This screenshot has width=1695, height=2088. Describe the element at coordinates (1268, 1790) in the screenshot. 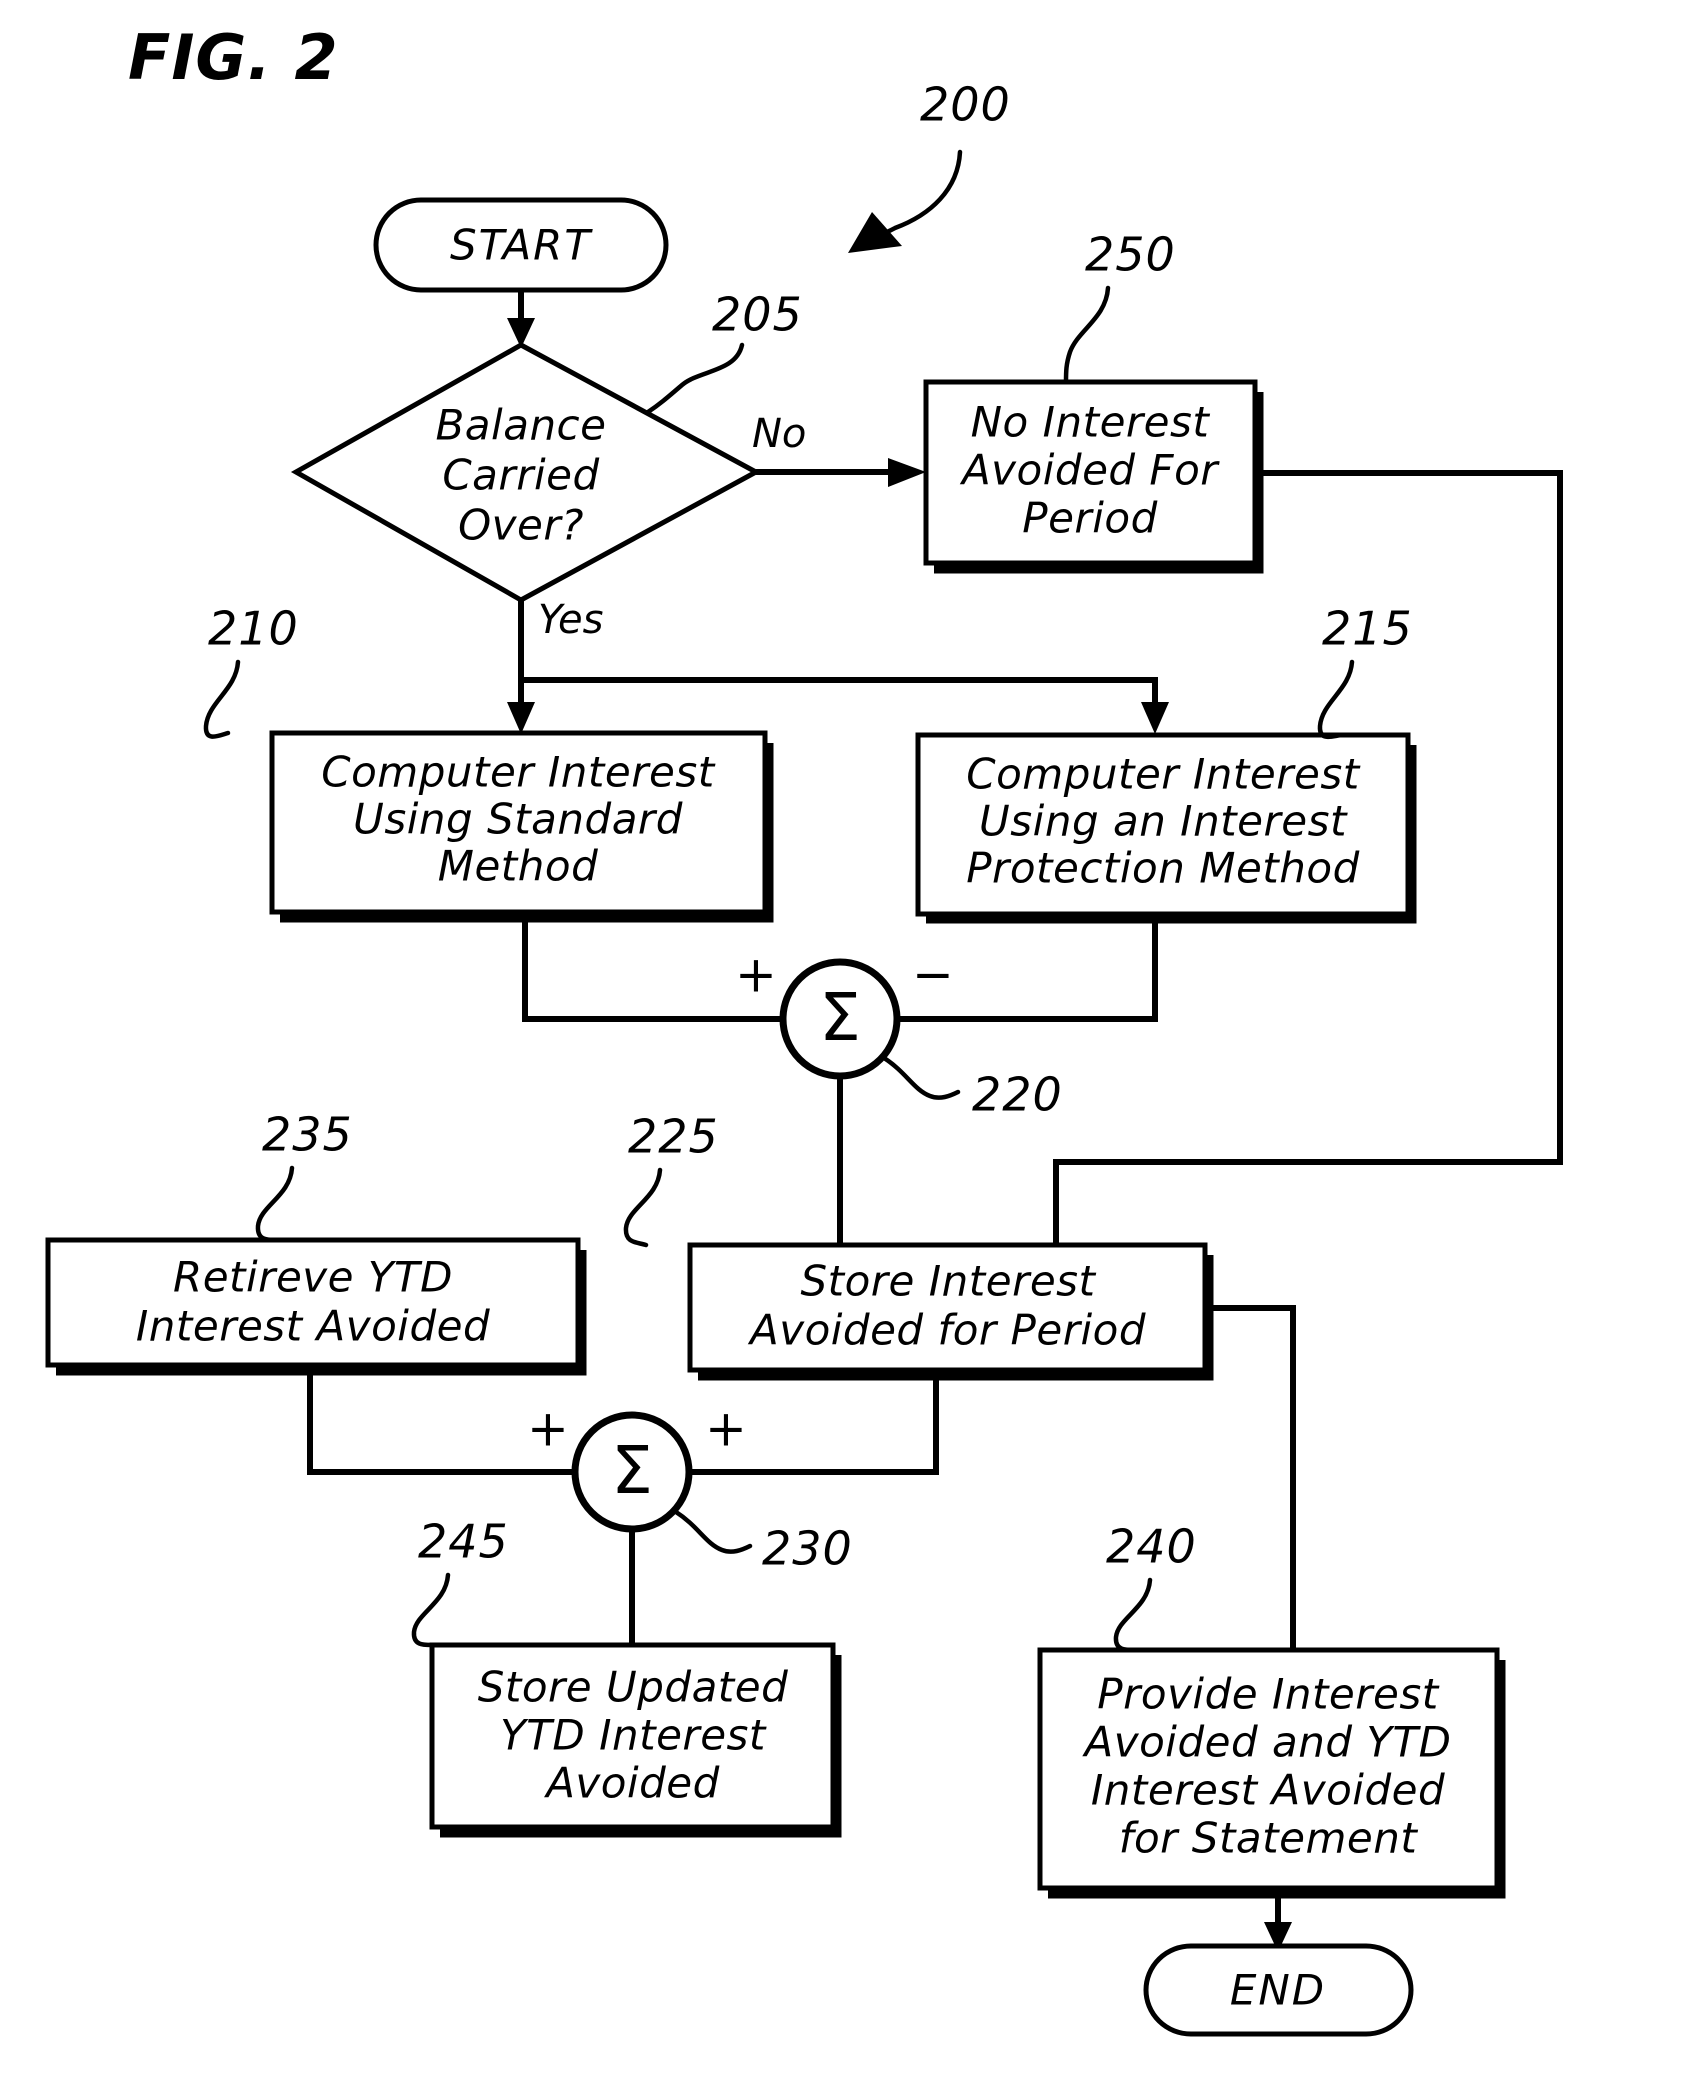

I see `box-240-line3: Interest Avoided` at that location.